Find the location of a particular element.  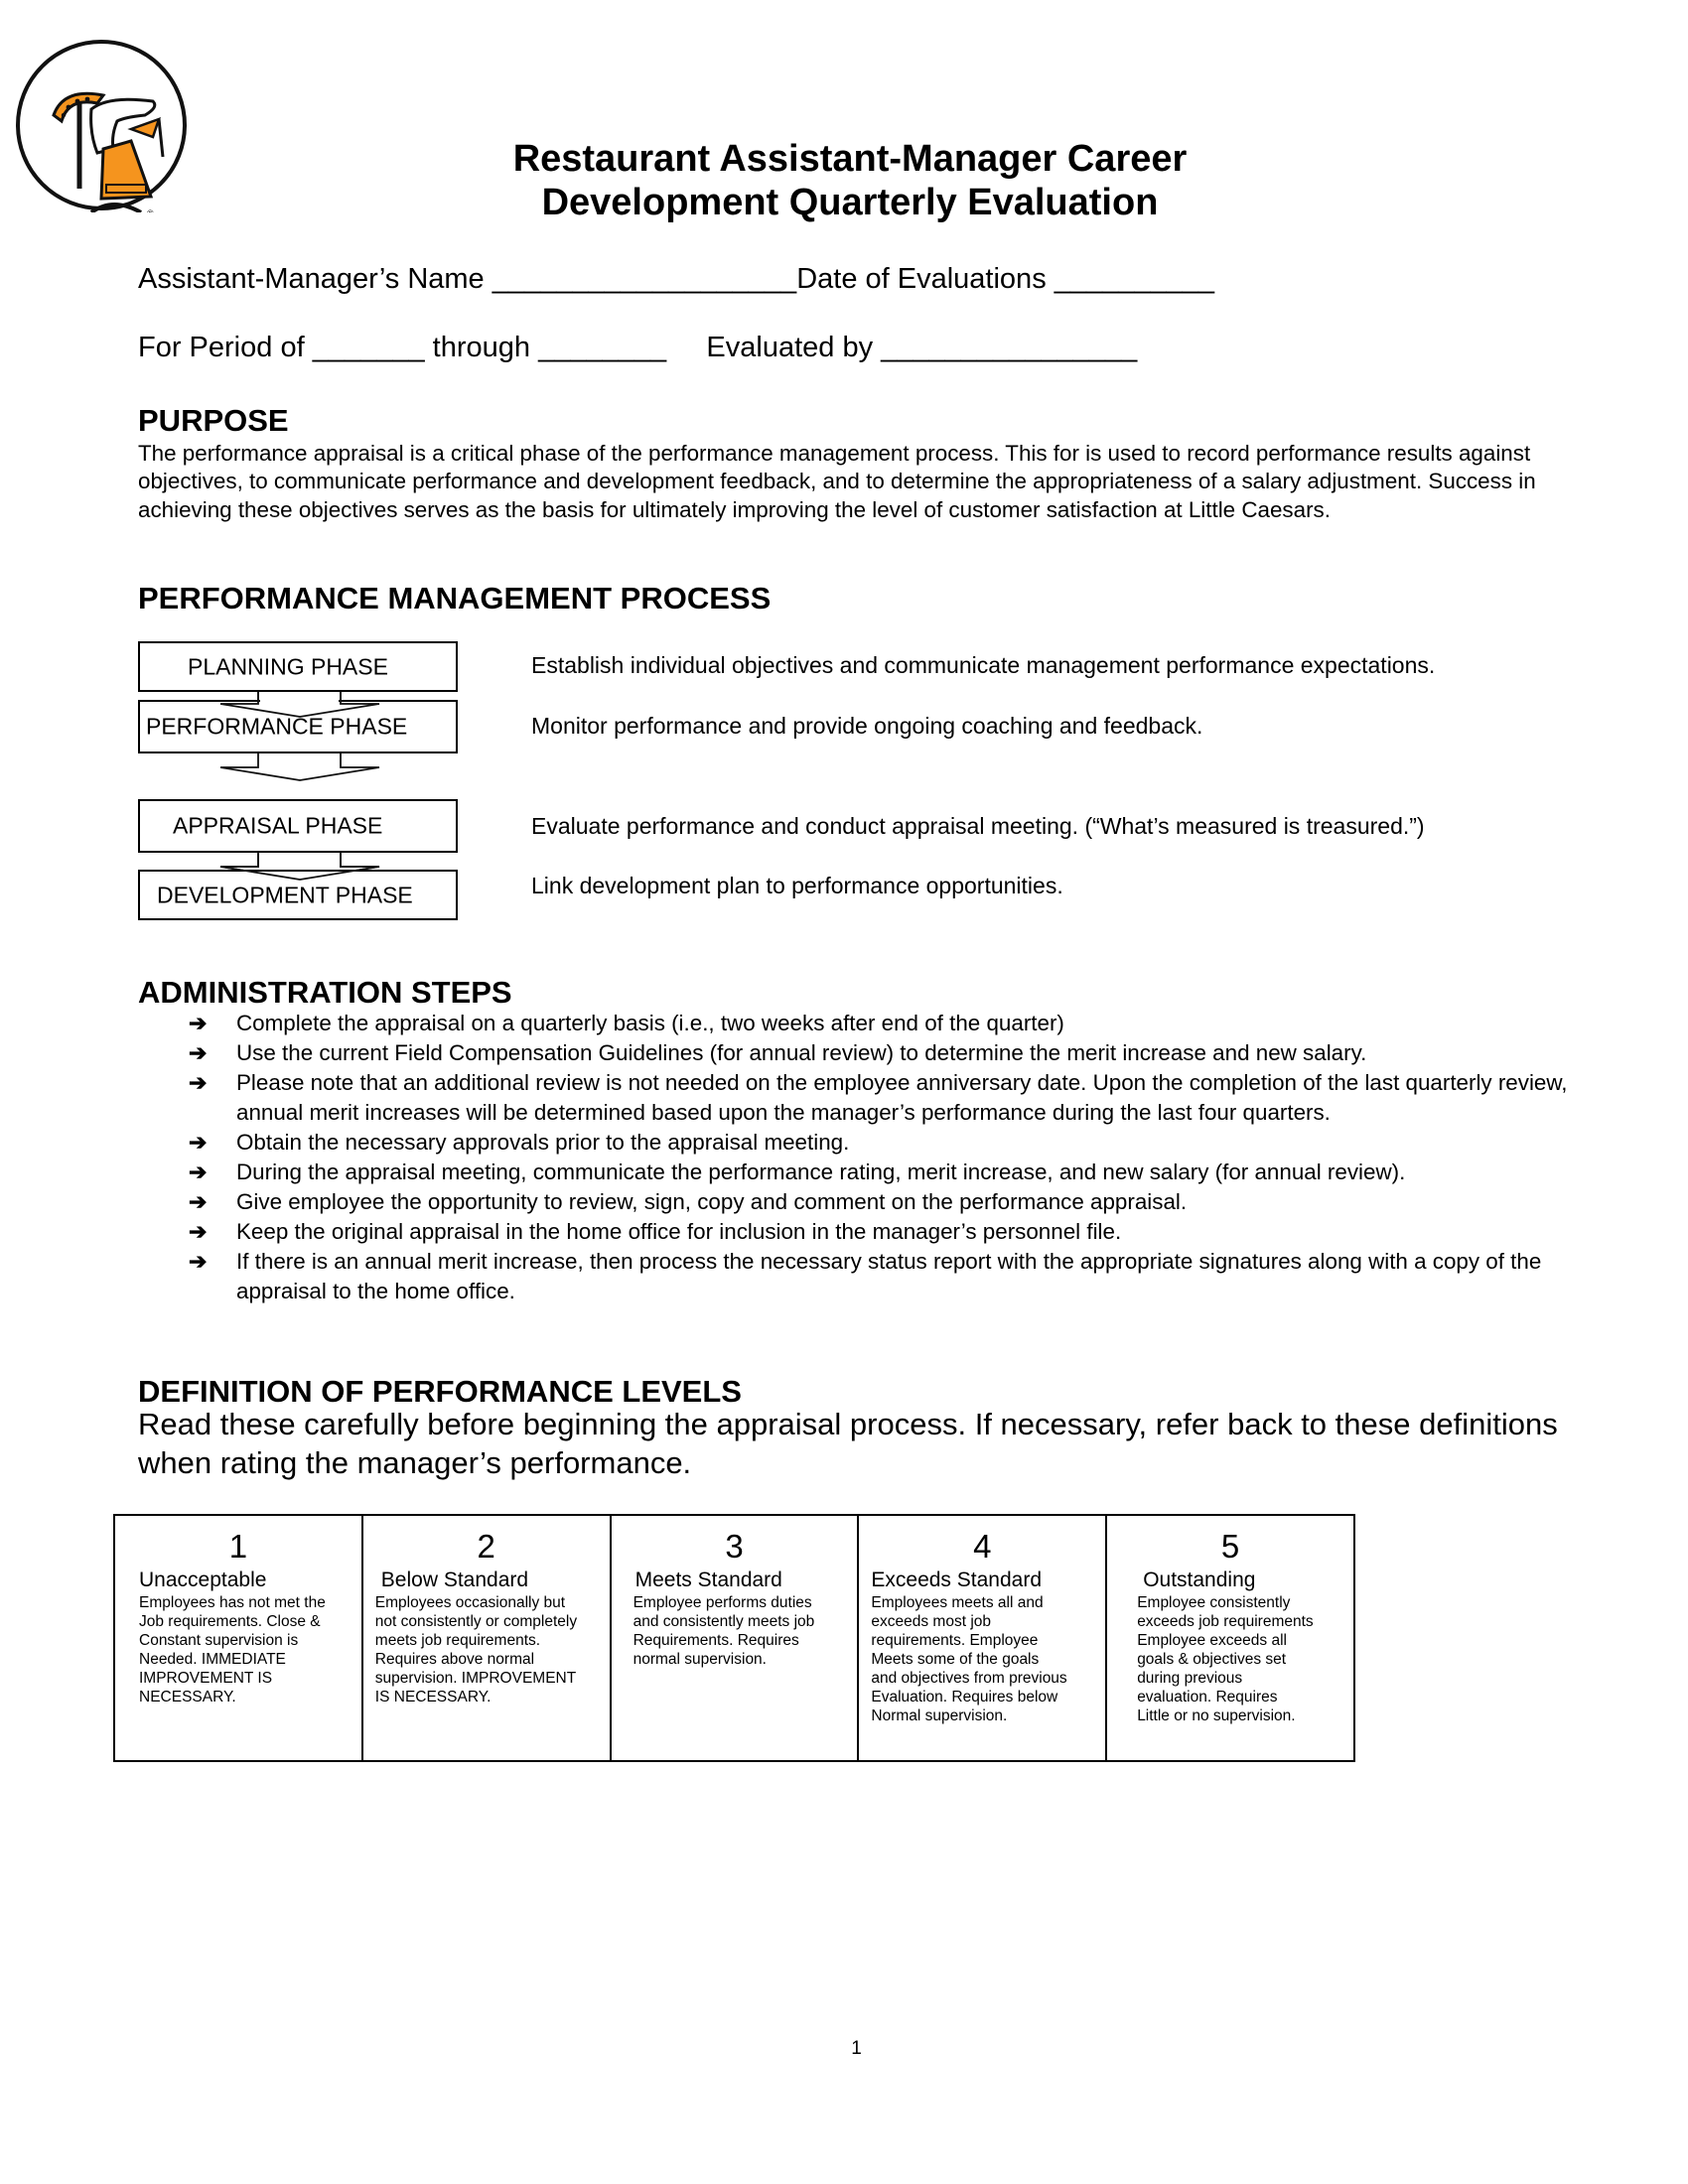

phase-label: APPRAISAL PHASE is located at coordinates (278, 825).